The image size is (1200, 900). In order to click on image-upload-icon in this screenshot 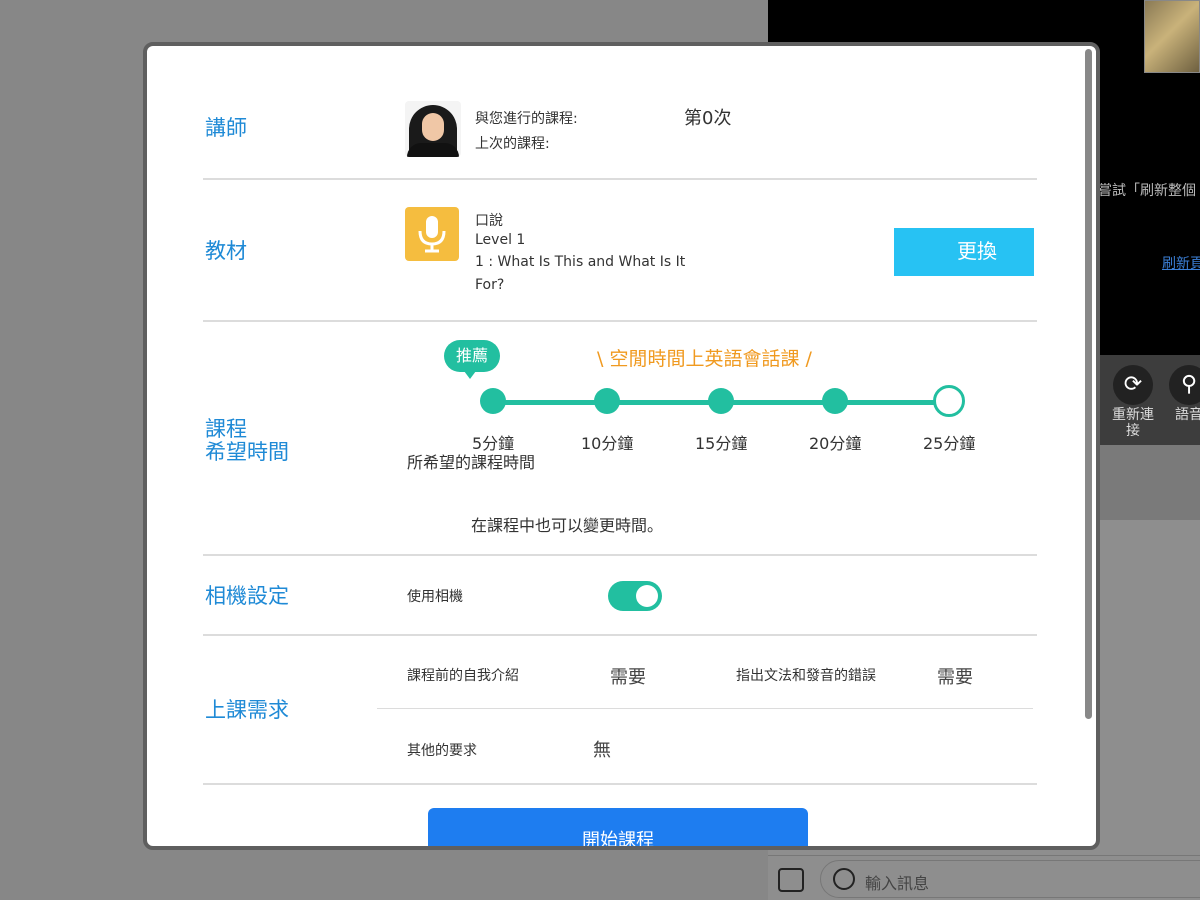, I will do `click(791, 880)`.